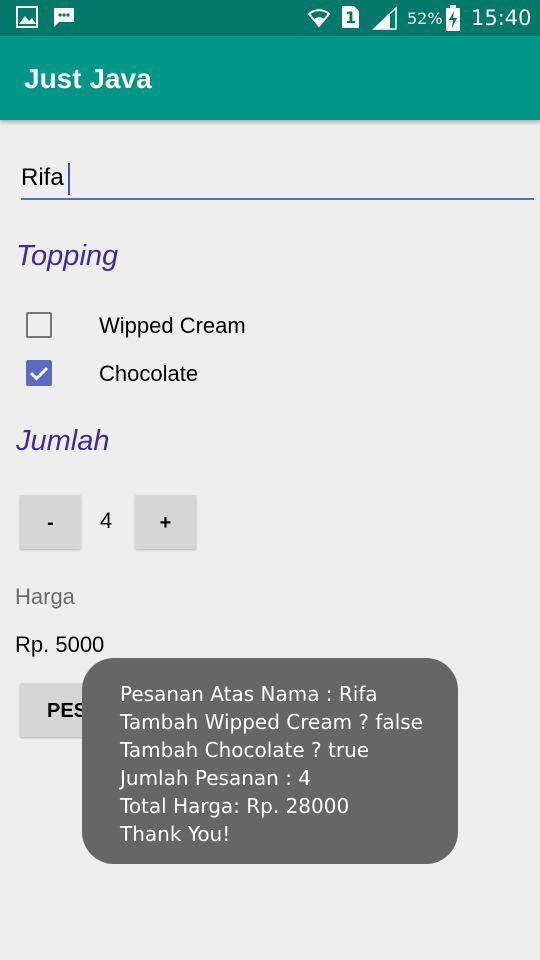  I want to click on chocolate-checkbox, so click(39, 373).